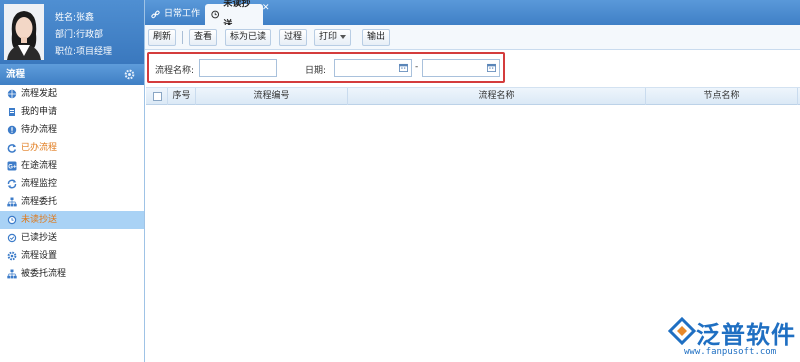  Describe the element at coordinates (328, 37) in the screenshot. I see `print-button-label: 打印` at that location.